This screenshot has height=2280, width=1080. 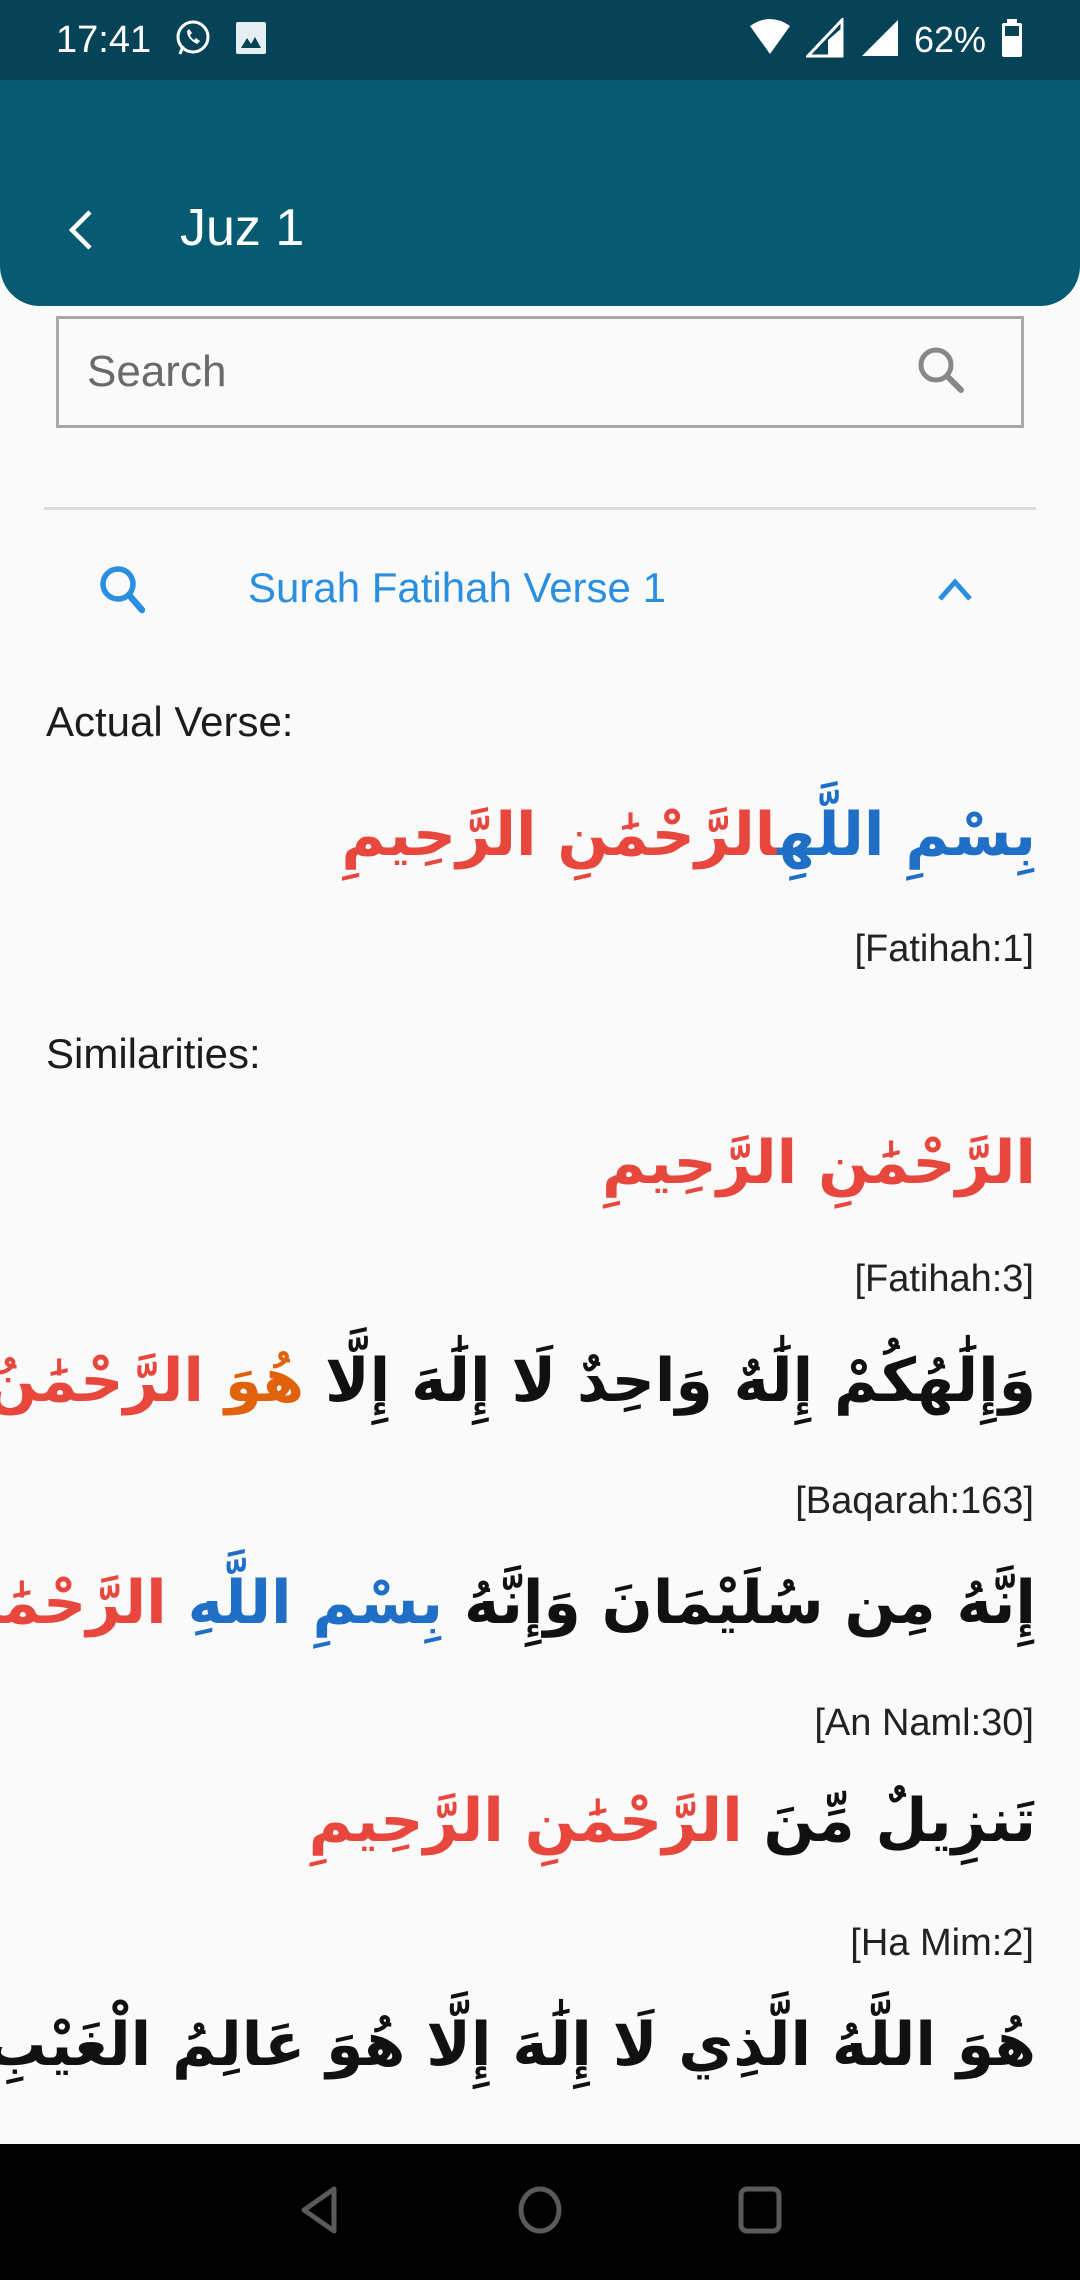 What do you see at coordinates (251, 40) in the screenshot?
I see `image-icon` at bounding box center [251, 40].